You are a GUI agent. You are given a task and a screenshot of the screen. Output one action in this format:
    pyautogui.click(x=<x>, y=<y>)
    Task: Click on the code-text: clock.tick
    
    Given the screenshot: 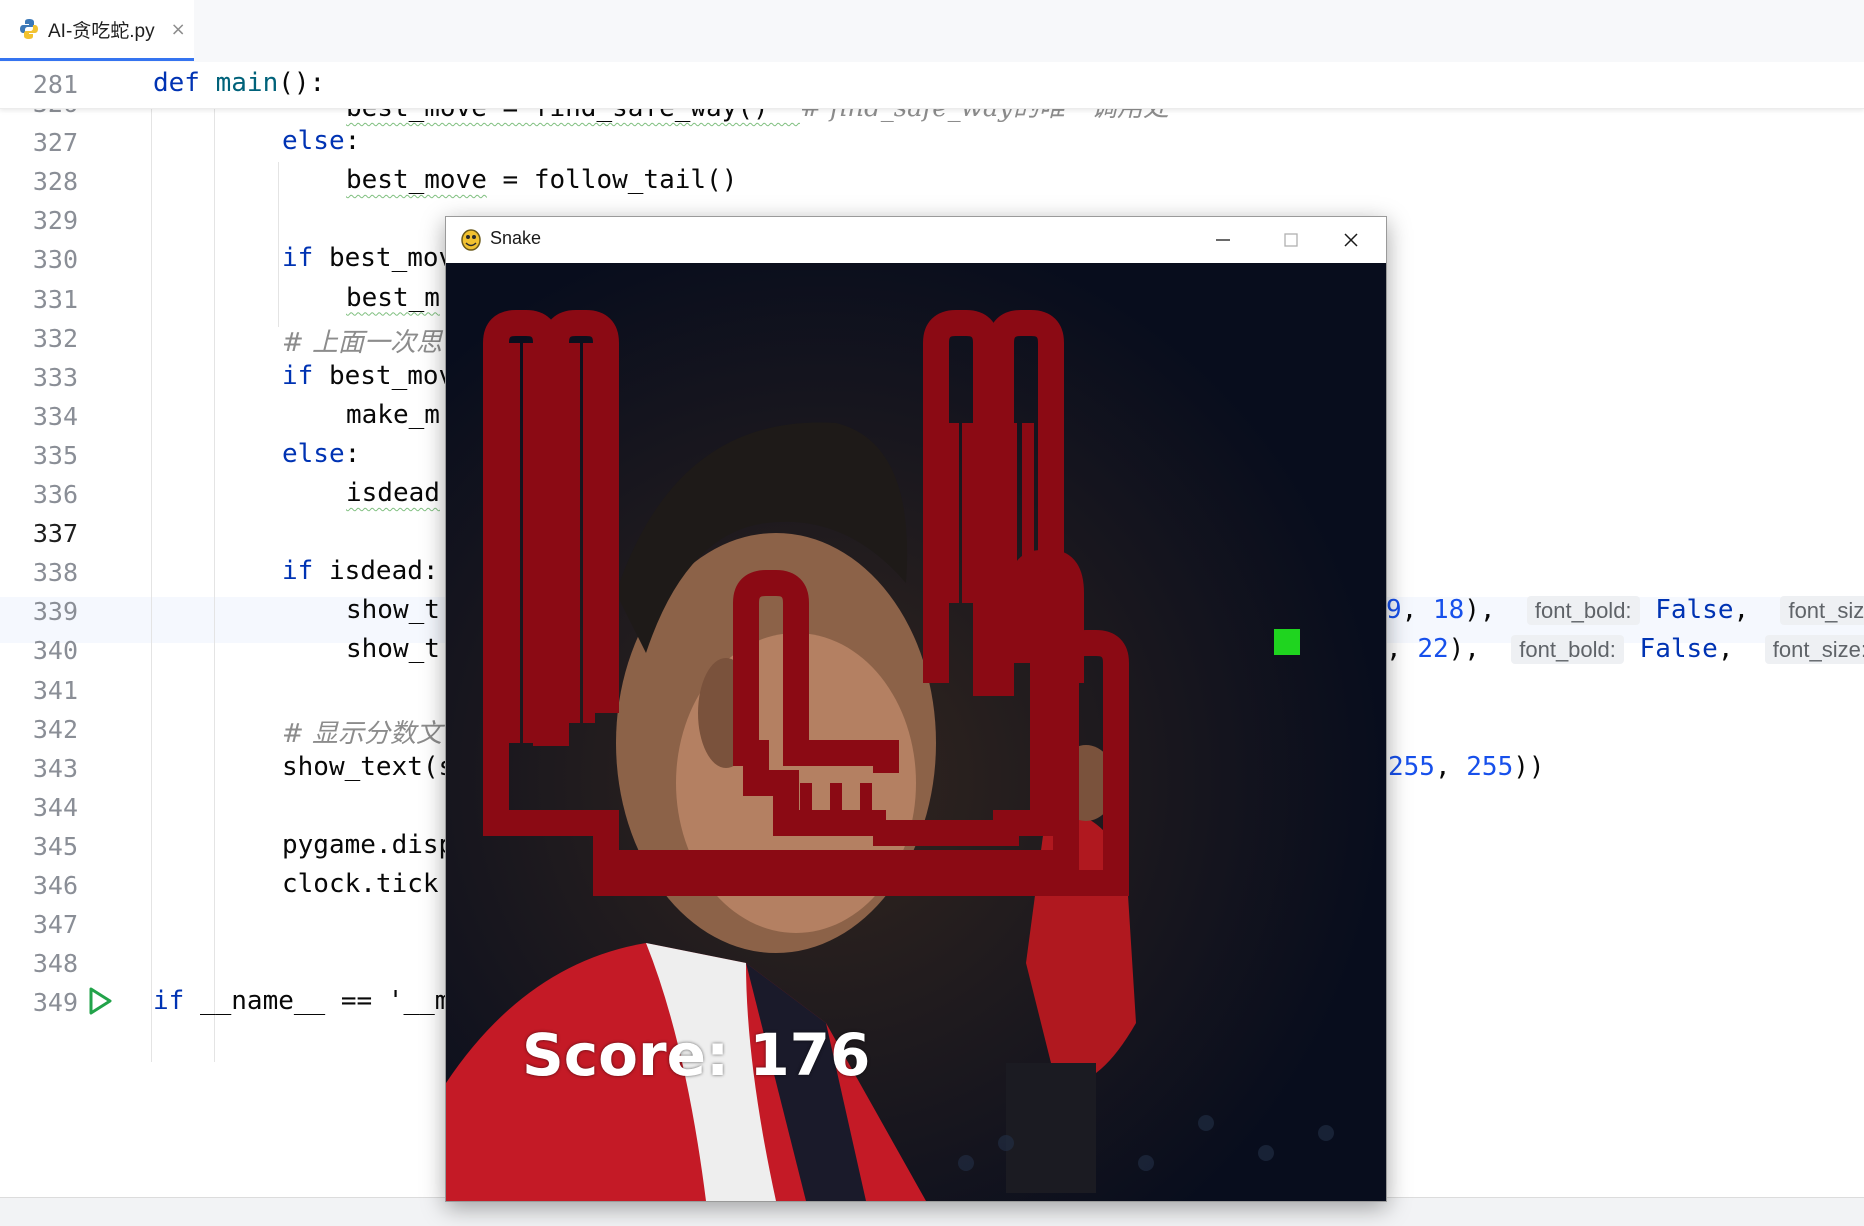 What is the action you would take?
    pyautogui.click(x=360, y=884)
    